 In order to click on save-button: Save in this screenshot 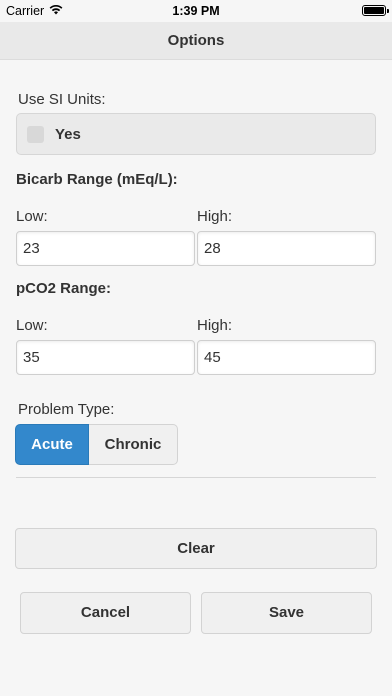, I will do `click(286, 613)`.